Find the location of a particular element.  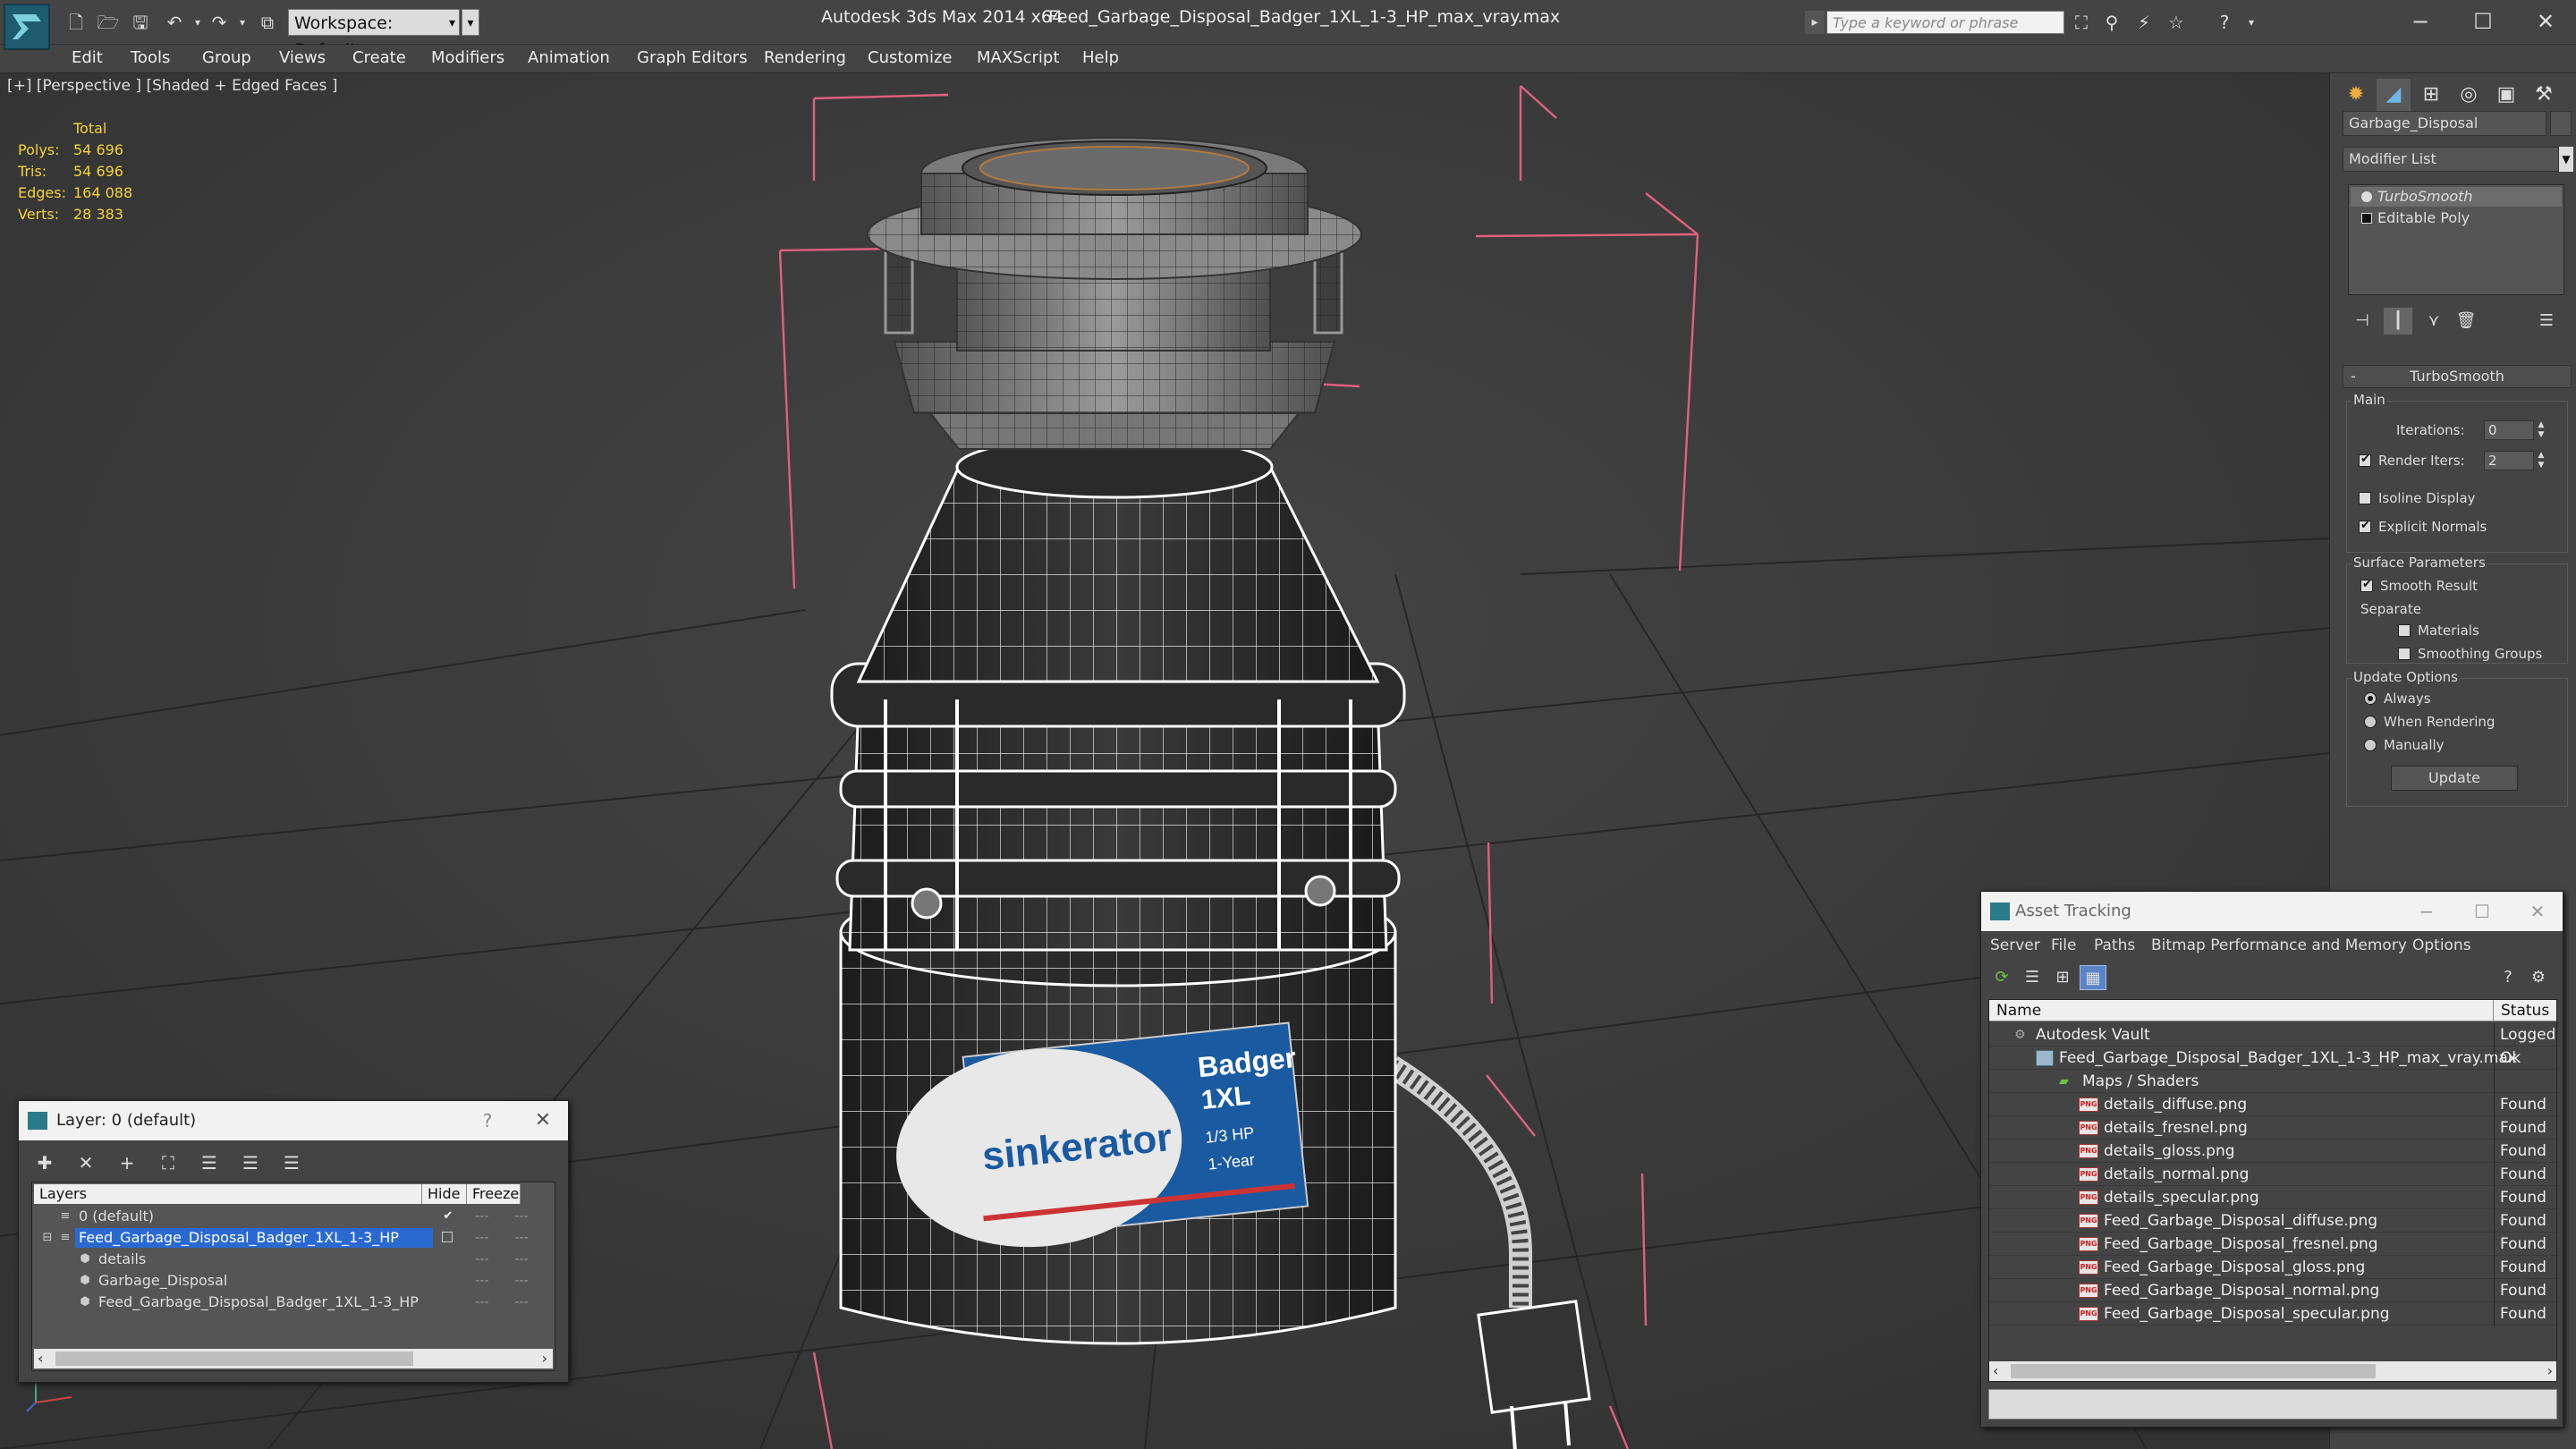

asset-row: ▰ Maps / Shaders is located at coordinates (2272, 1081).